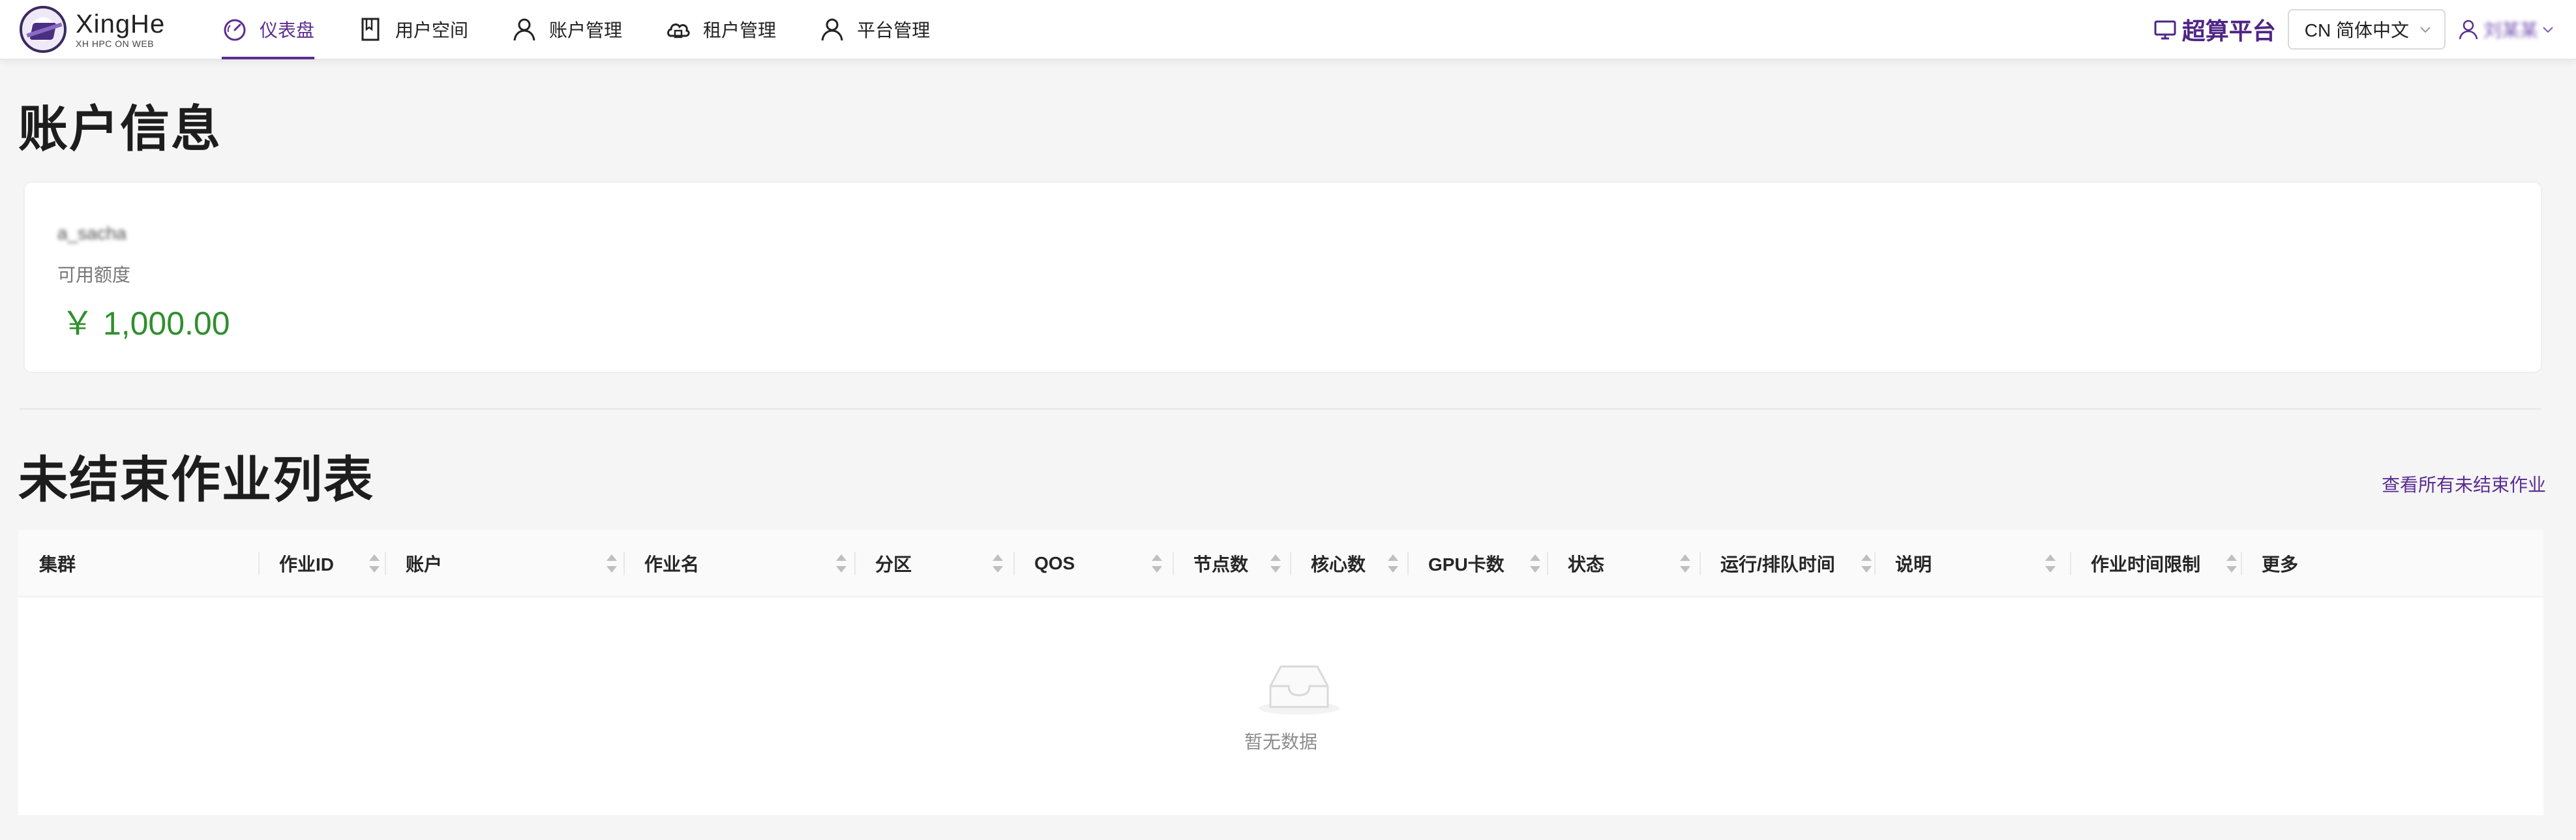  I want to click on user-menu: 刘某某, so click(2508, 29).